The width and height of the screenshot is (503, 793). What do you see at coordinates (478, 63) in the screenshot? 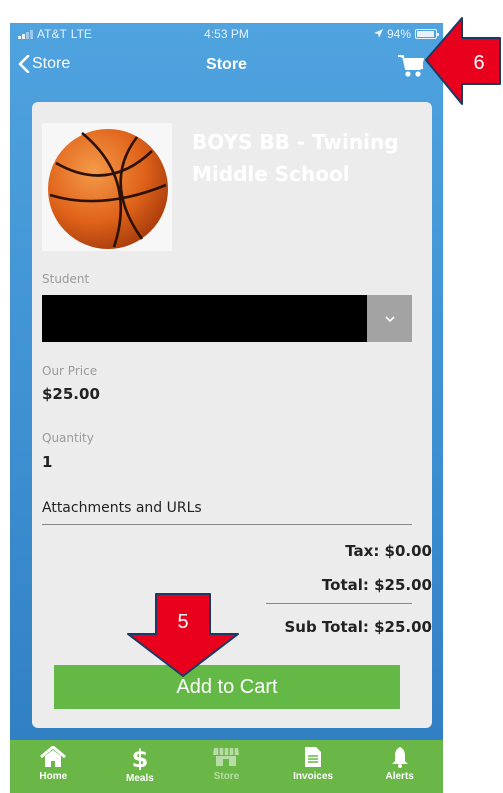
I see `callout-6-label: 6` at bounding box center [478, 63].